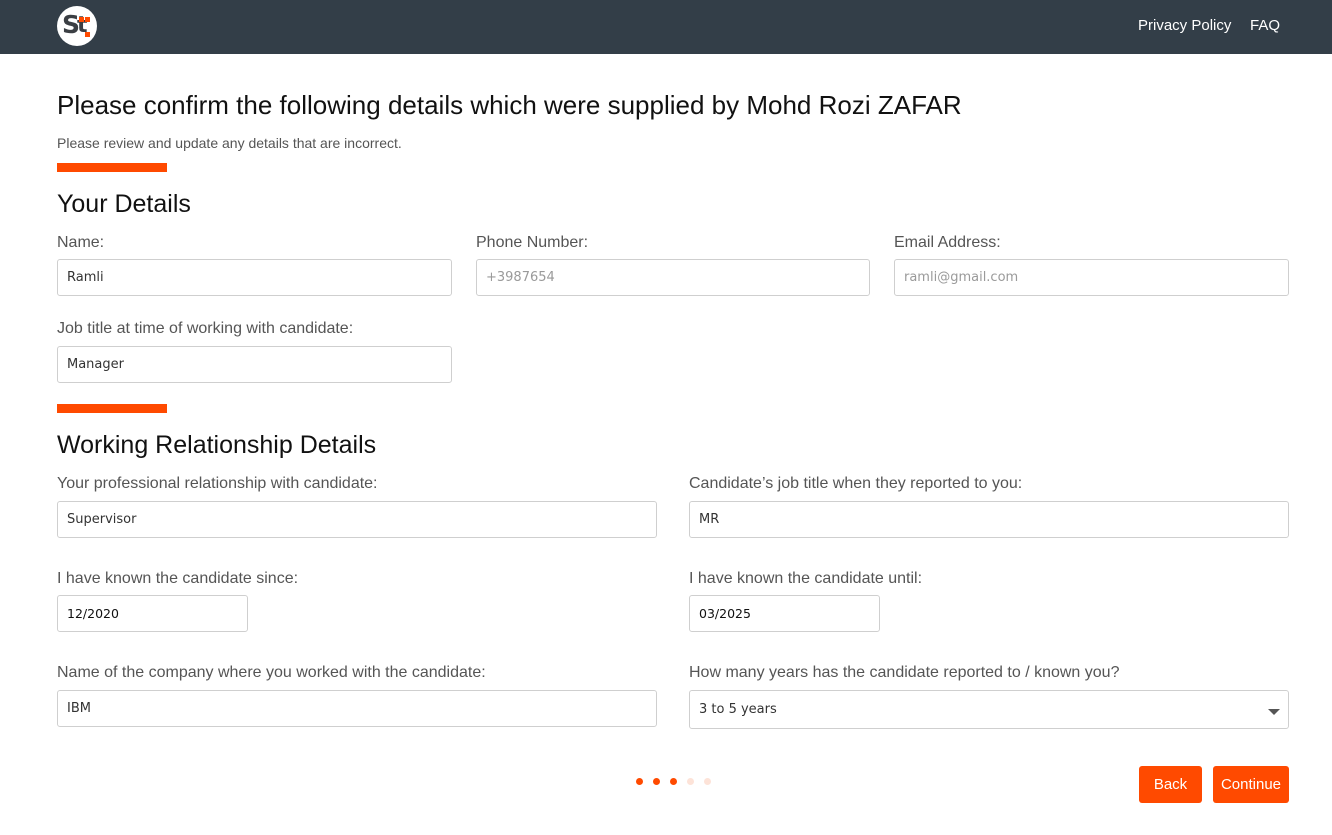 The image size is (1332, 835). Describe the element at coordinates (673, 277) in the screenshot. I see `phone-field` at that location.